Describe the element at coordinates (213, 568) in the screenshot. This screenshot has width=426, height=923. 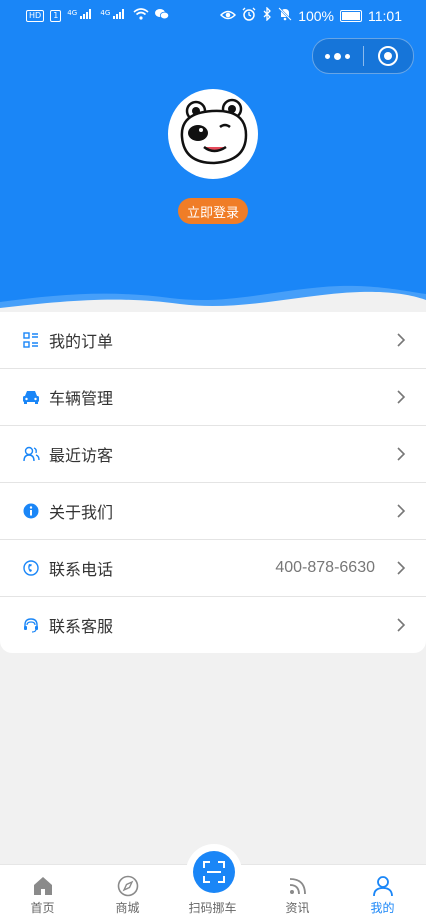
I see `menu-item-phone: 联系电话 400-878-6630` at that location.